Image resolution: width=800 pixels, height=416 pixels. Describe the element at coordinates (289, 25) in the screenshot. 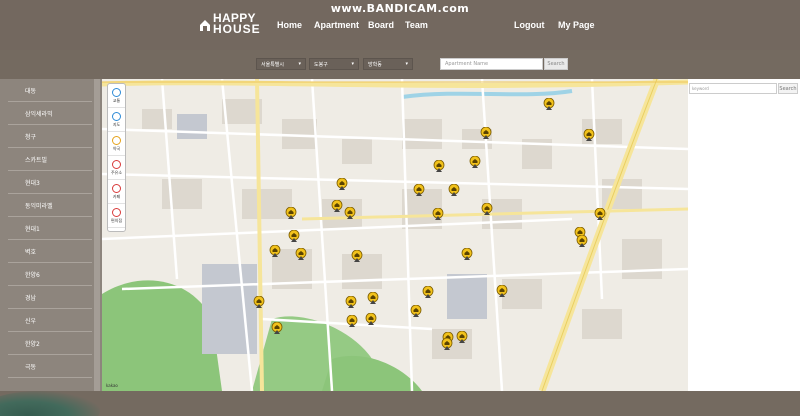

I see `nav-home: Home` at that location.